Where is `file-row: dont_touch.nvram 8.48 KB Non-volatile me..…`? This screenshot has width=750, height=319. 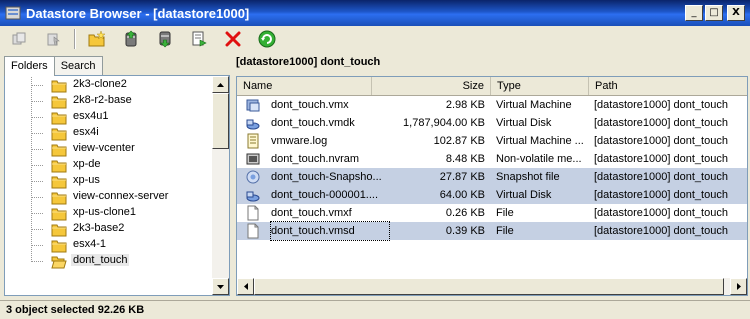 file-row: dont_touch.nvram 8.48 KB Non-volatile me..… is located at coordinates (492, 159).